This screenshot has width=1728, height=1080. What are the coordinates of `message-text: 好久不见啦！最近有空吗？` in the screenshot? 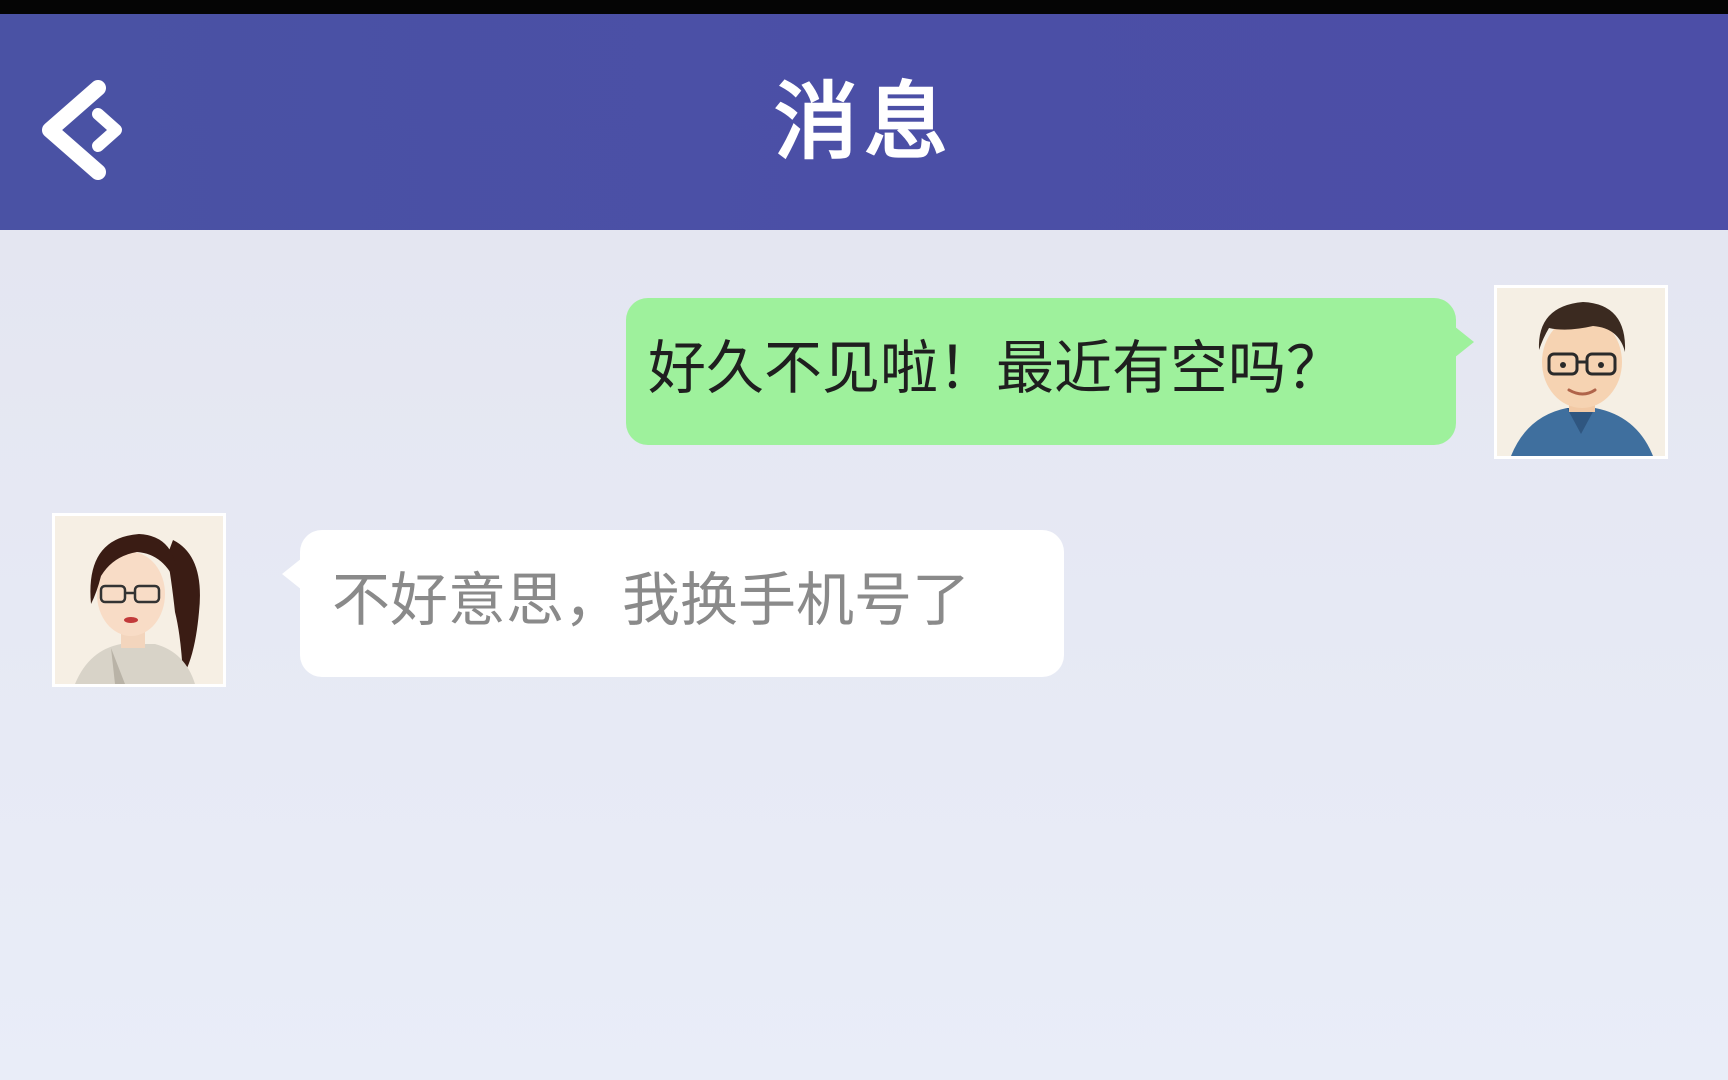 It's located at (996, 368).